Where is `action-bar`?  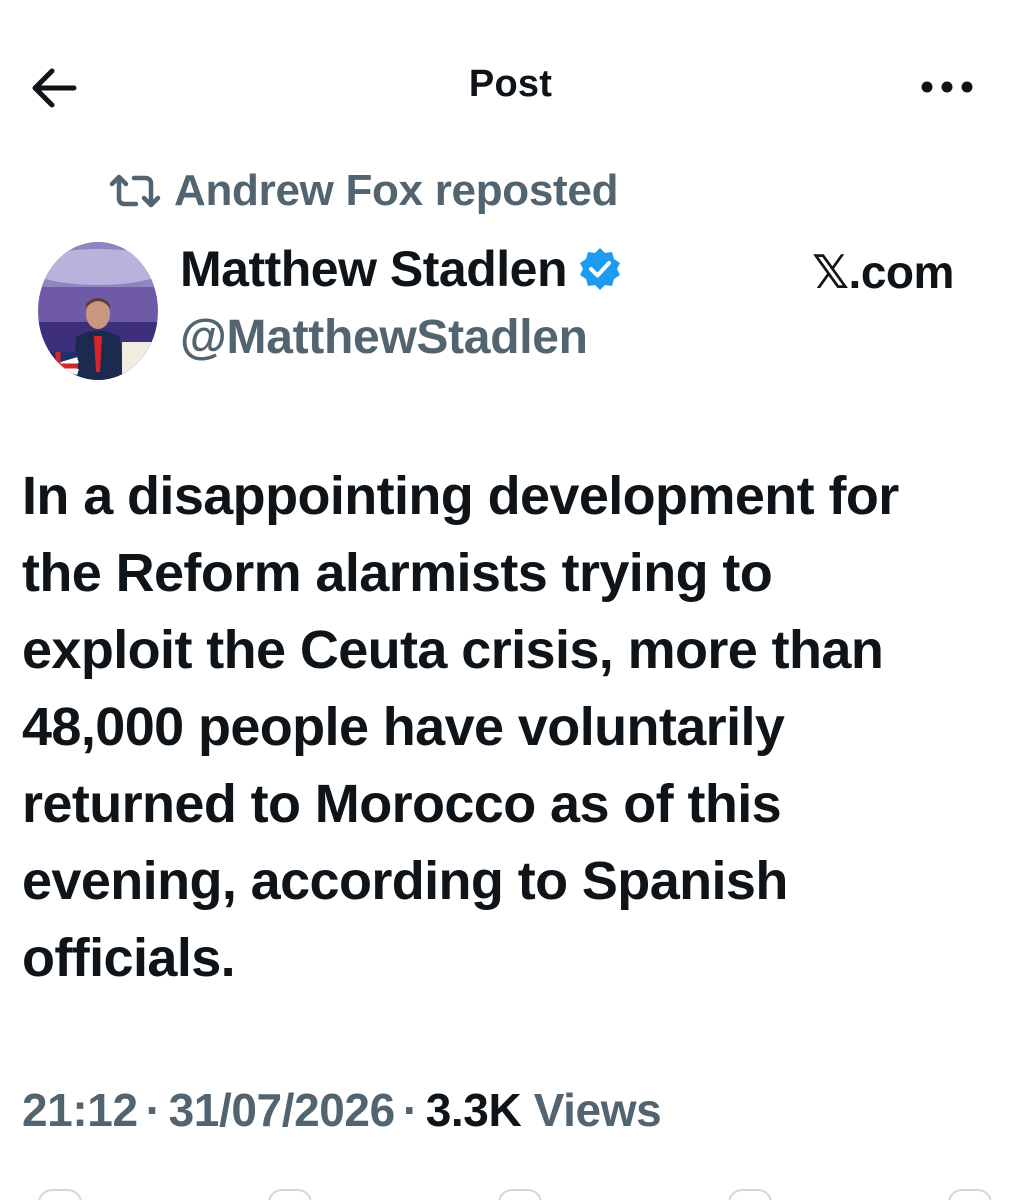
action-bar is located at coordinates (510, 1192).